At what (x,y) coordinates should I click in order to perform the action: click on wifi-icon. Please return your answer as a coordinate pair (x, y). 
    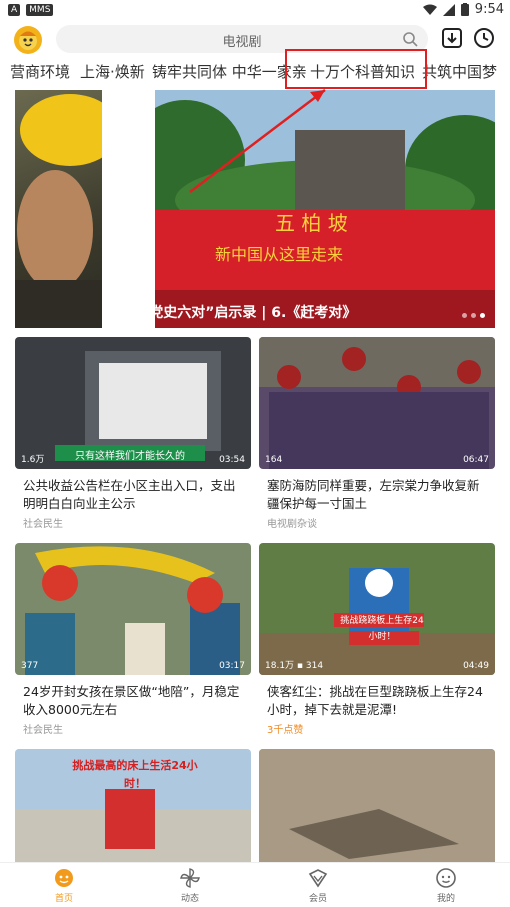
    Looking at the image, I should click on (429, 9).